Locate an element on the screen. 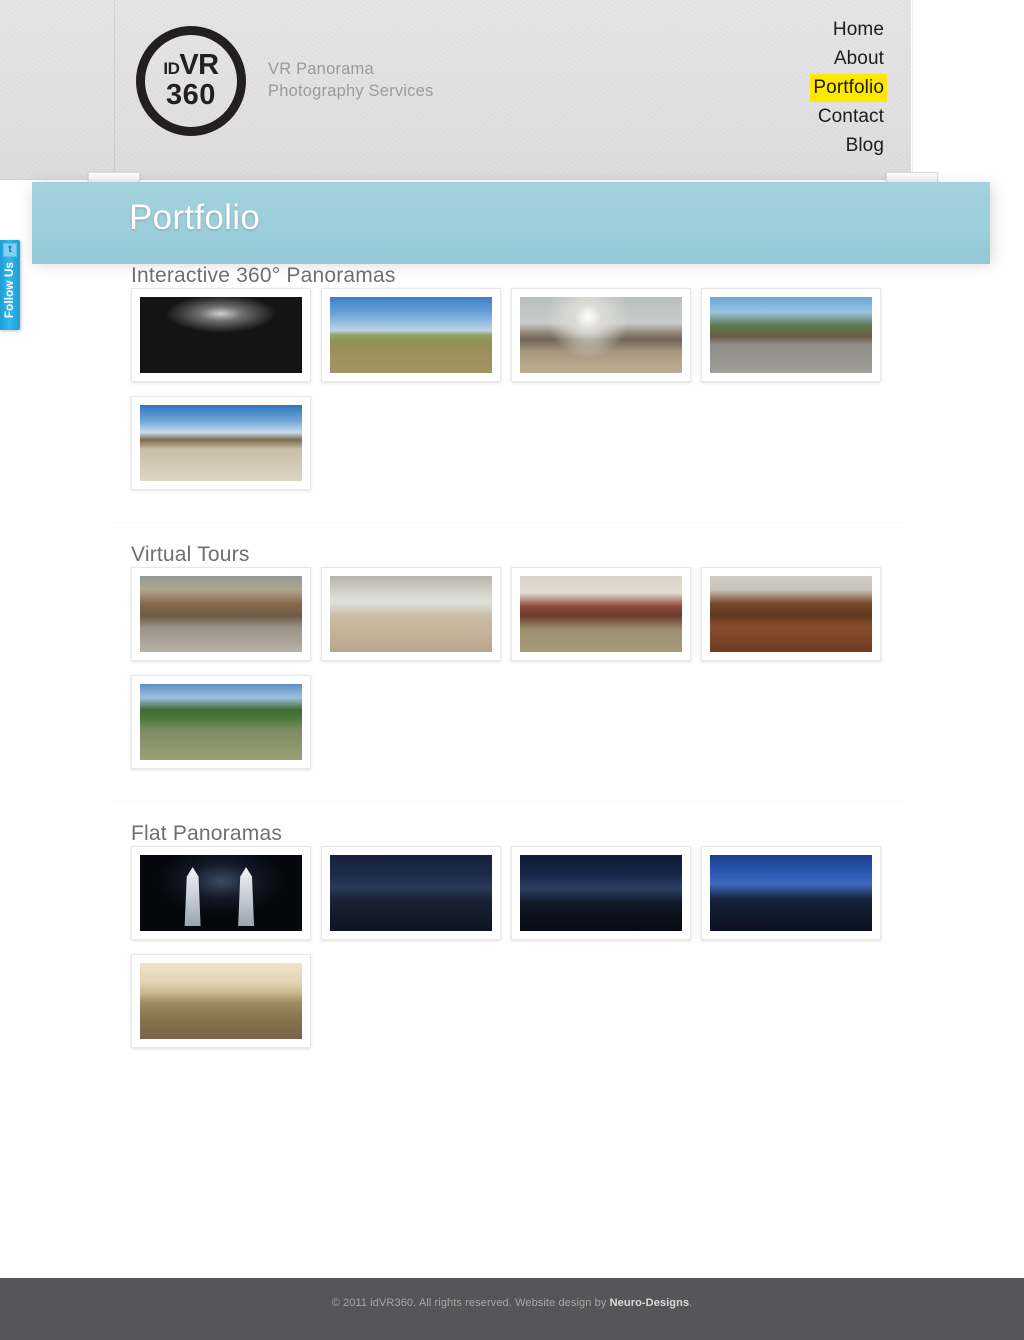 Image resolution: width=1024 pixels, height=1340 pixels. main-navigation: Home About Portfolio Contact Blog is located at coordinates (848, 89).